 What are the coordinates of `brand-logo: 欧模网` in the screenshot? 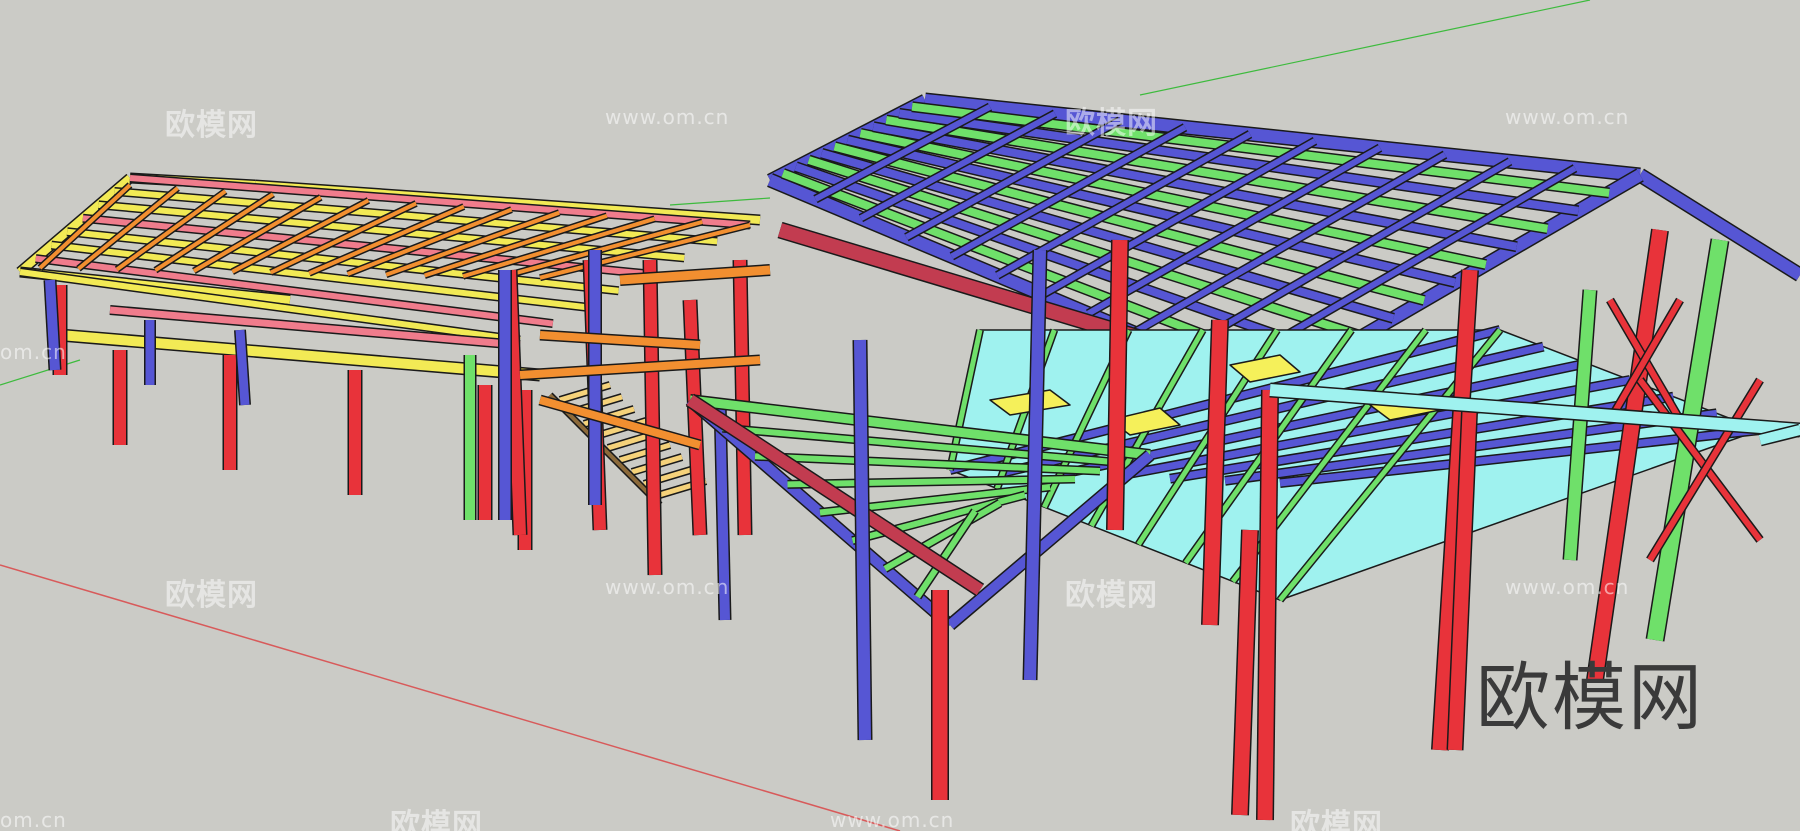 It's located at (1590, 698).